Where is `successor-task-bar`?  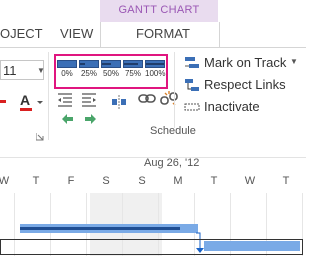
successor-task-bar is located at coordinates (252, 246).